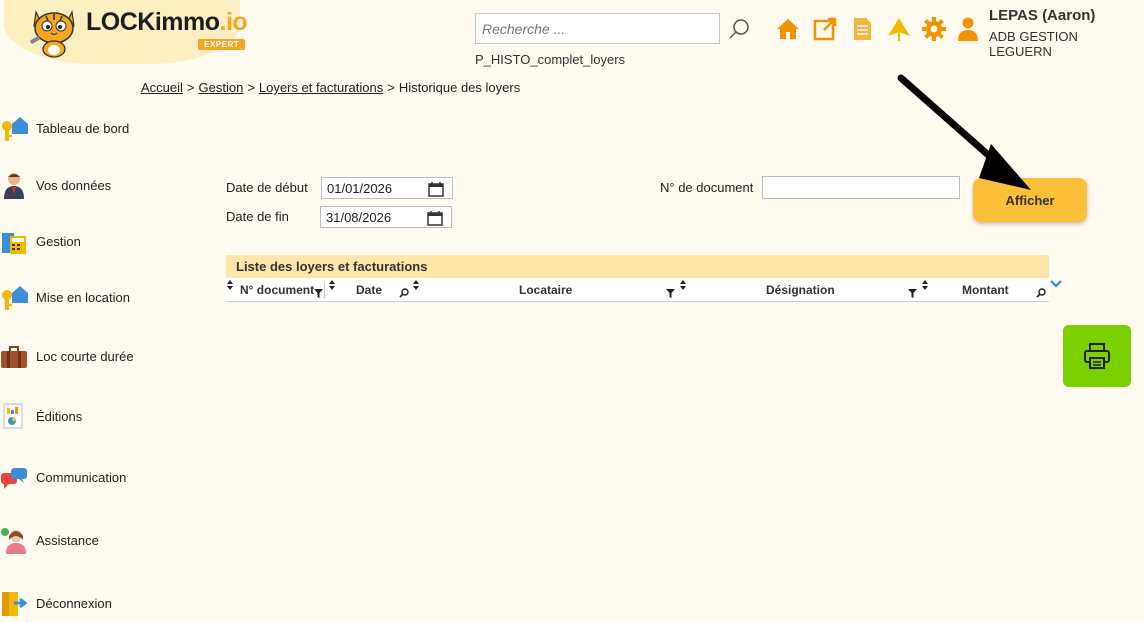 Image resolution: width=1144 pixels, height=622 pixels. Describe the element at coordinates (267, 187) in the screenshot. I see `start-date-label: Date de début` at that location.